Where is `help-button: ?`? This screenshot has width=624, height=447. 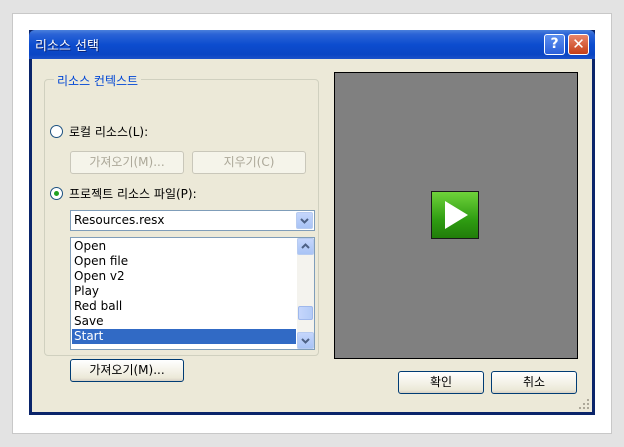
help-button: ? is located at coordinates (554, 44).